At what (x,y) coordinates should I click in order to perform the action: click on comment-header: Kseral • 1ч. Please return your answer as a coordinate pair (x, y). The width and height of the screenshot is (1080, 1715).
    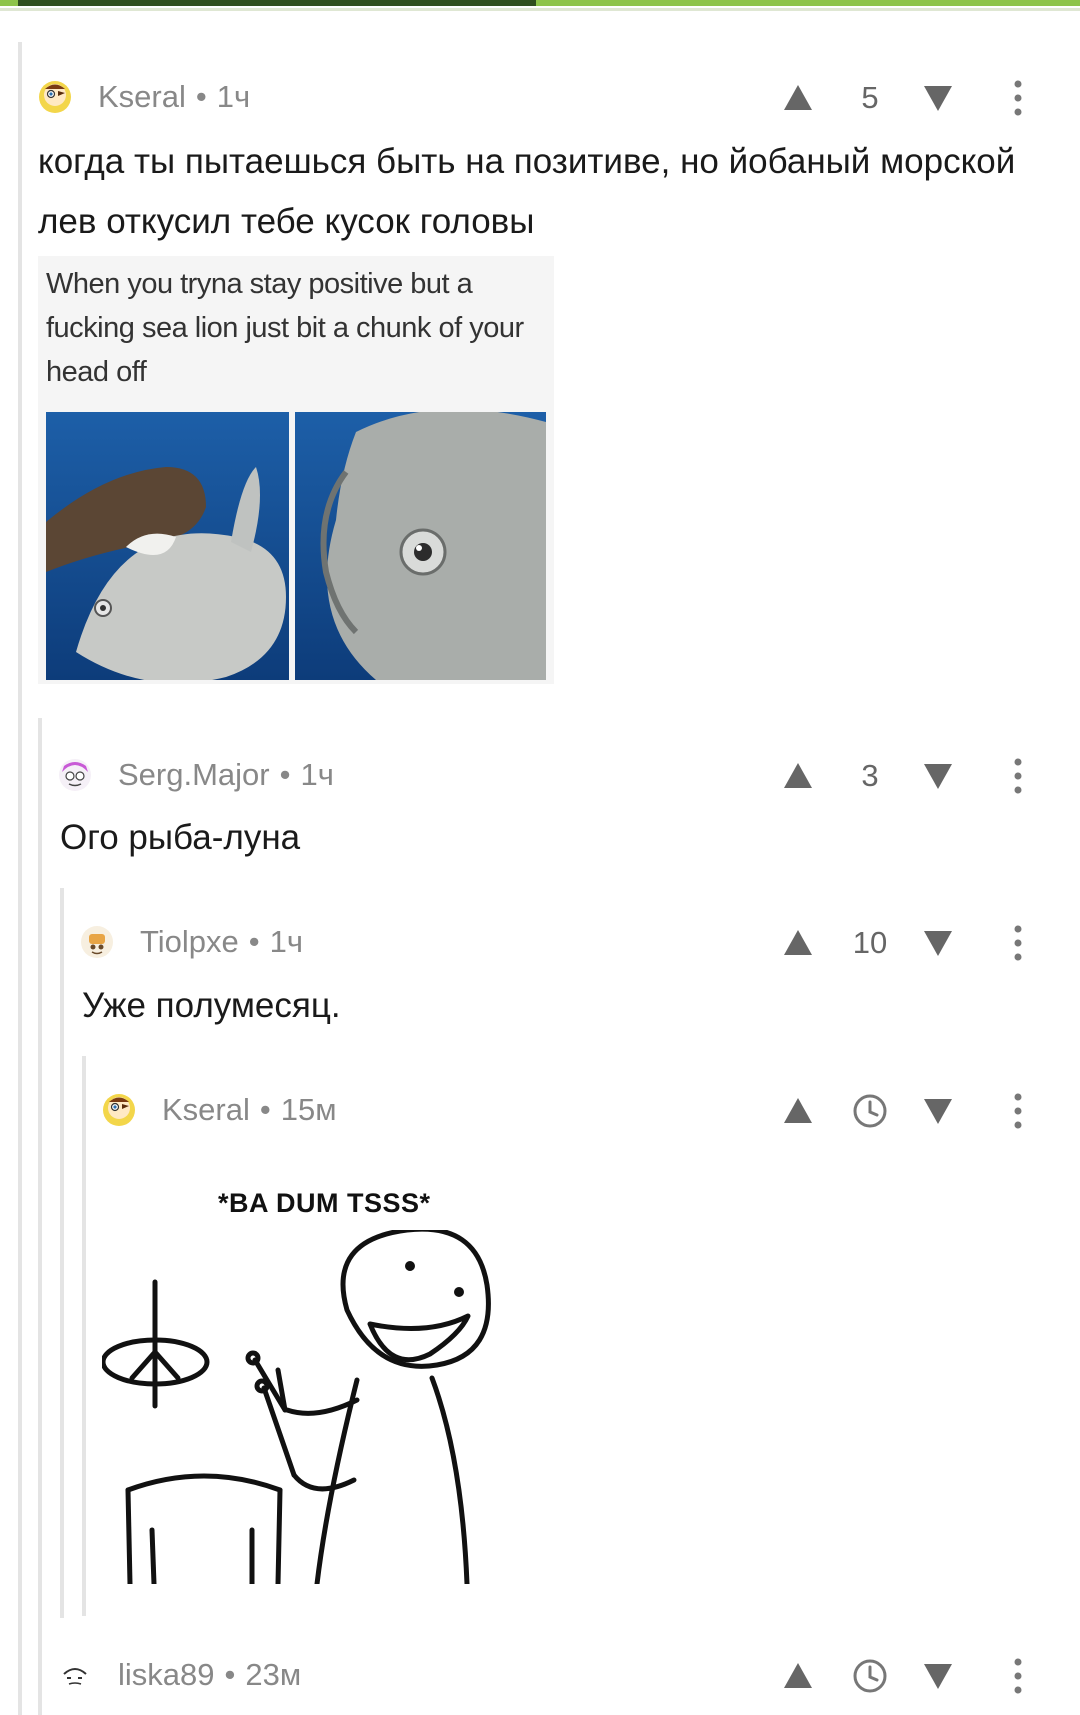
    Looking at the image, I should click on (144, 97).